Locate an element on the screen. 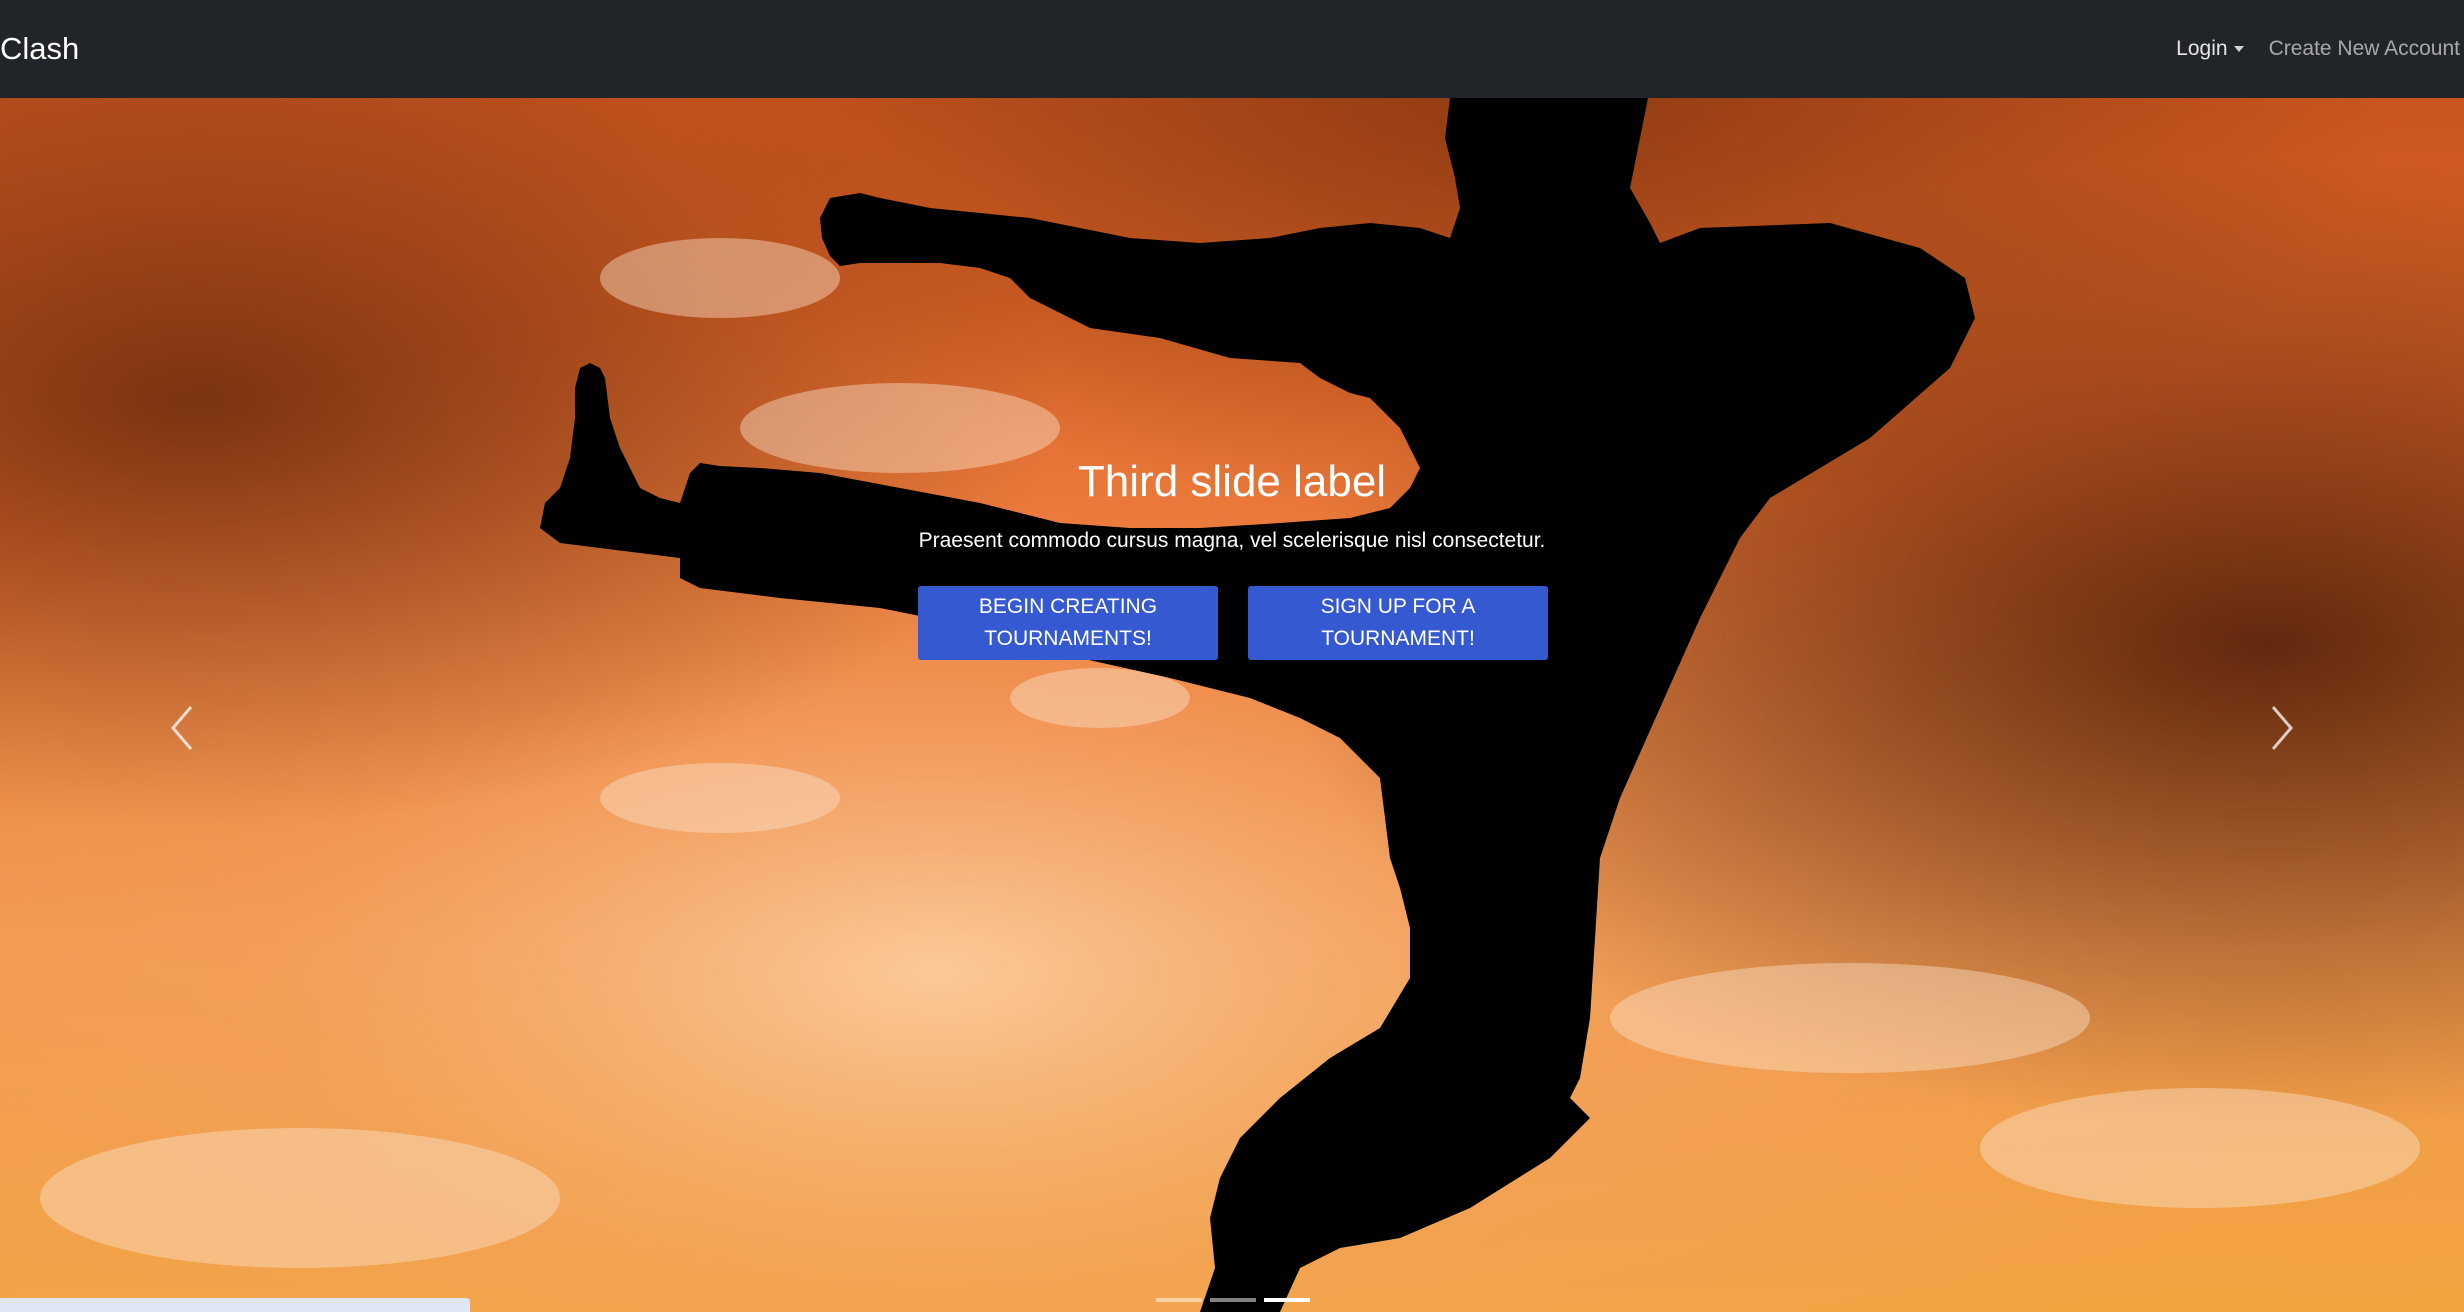 This screenshot has height=1312, width=2464. login-dropdown-toggle: Login is located at coordinates (2210, 49).